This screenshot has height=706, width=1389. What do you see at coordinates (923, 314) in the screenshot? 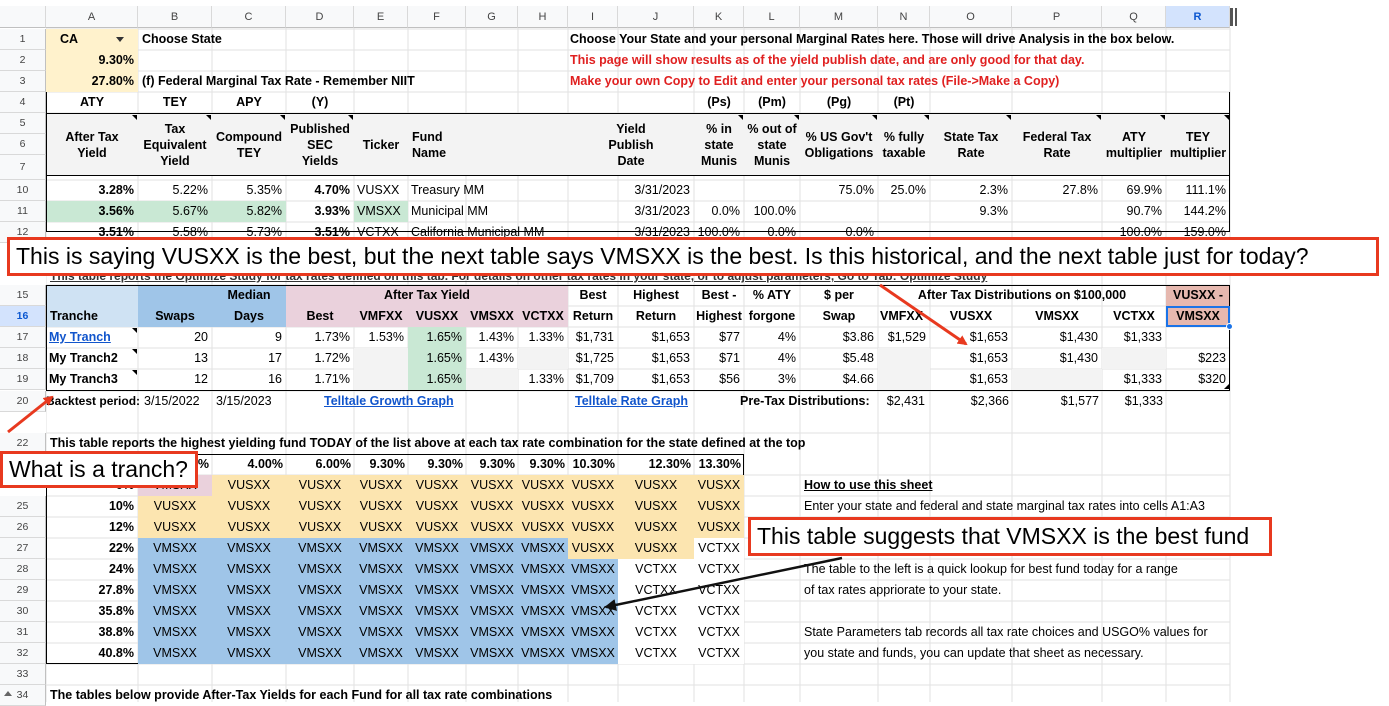
I see `arrow-to-vusxx` at bounding box center [923, 314].